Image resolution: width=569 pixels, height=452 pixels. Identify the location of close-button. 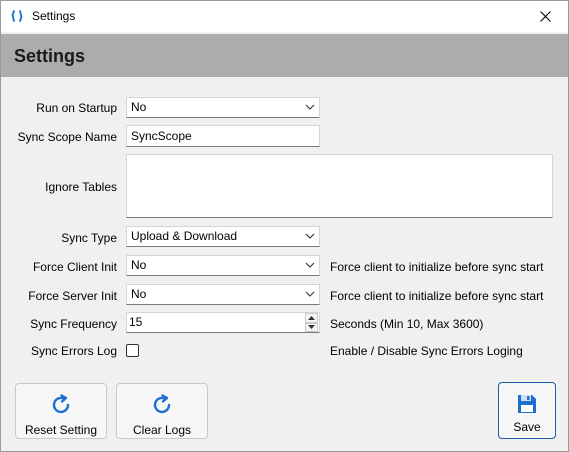
(545, 16).